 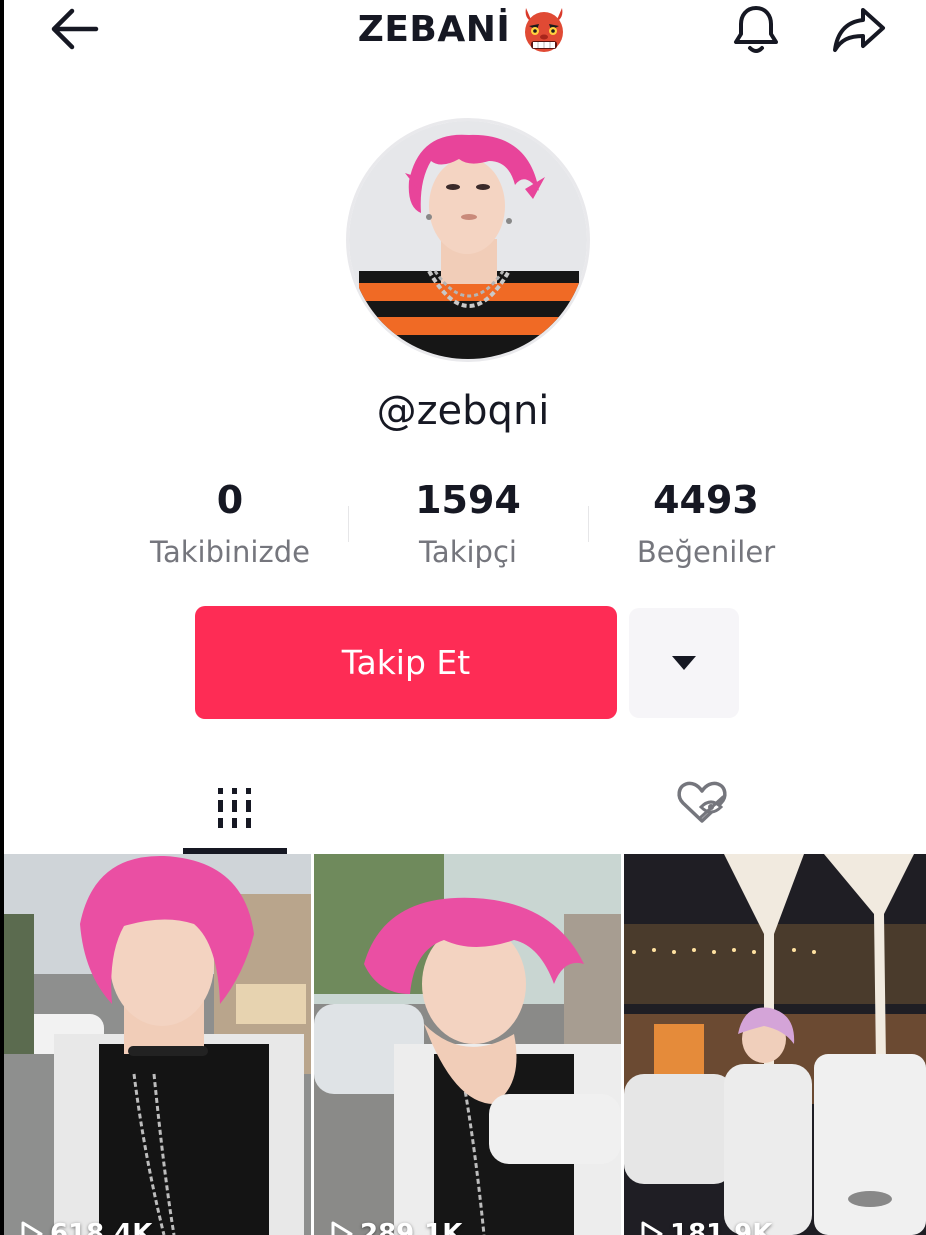 What do you see at coordinates (706, 500) in the screenshot?
I see `likes-count: 4493` at bounding box center [706, 500].